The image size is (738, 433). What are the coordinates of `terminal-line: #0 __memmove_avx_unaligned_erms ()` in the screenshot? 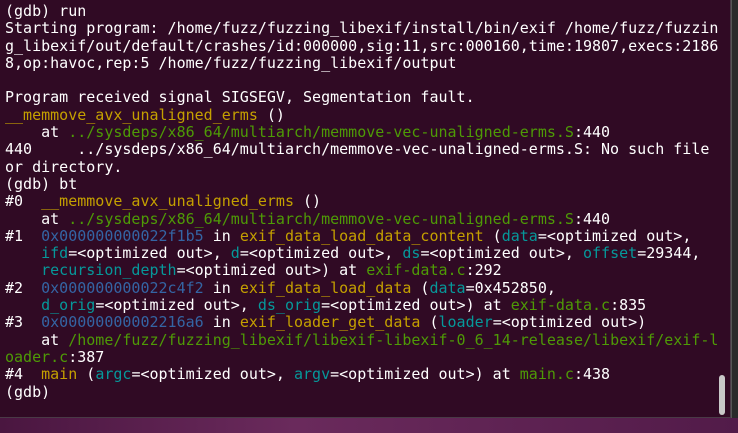 It's located at (361, 201).